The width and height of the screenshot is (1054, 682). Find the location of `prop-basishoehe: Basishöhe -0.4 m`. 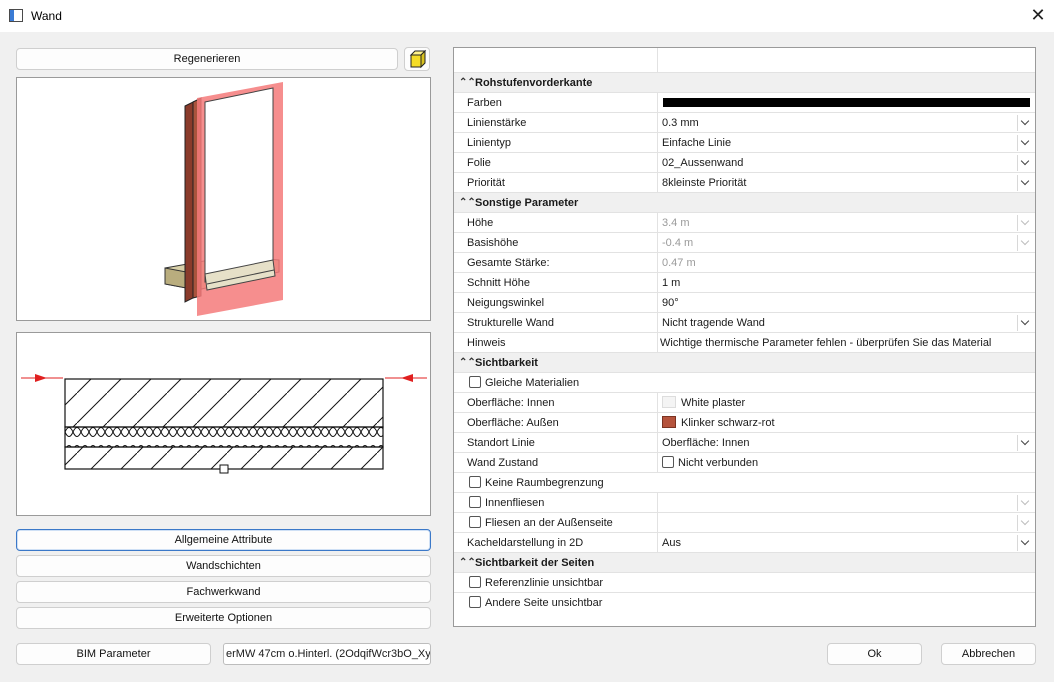

prop-basishoehe: Basishöhe -0.4 m is located at coordinates (744, 243).